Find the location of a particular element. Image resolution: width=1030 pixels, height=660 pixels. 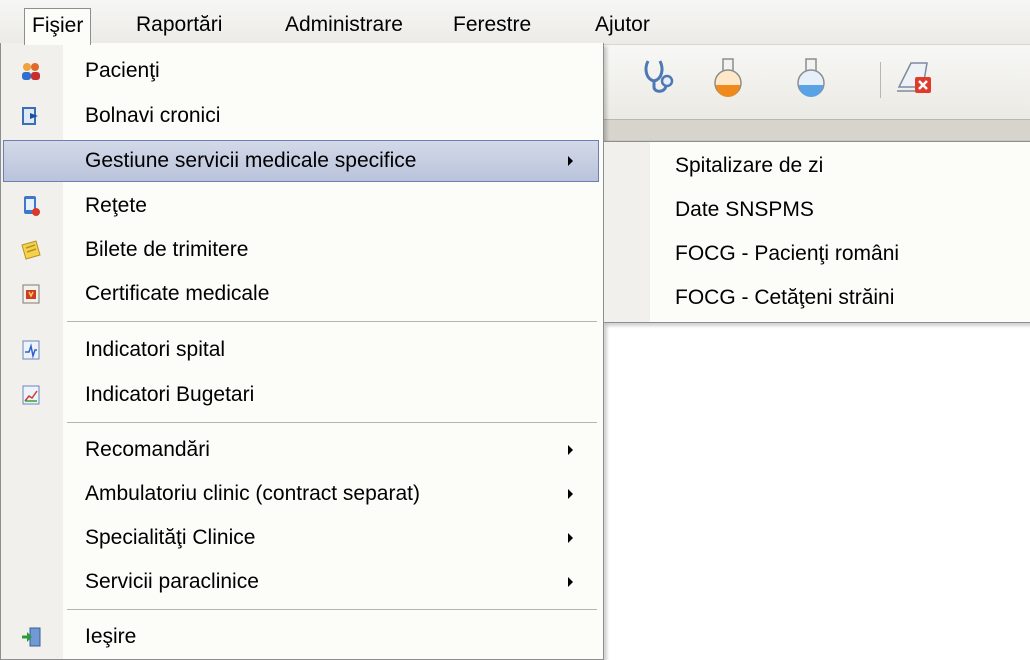

menu-item-label: Gestiune servicii medicale specifice is located at coordinates (251, 160).